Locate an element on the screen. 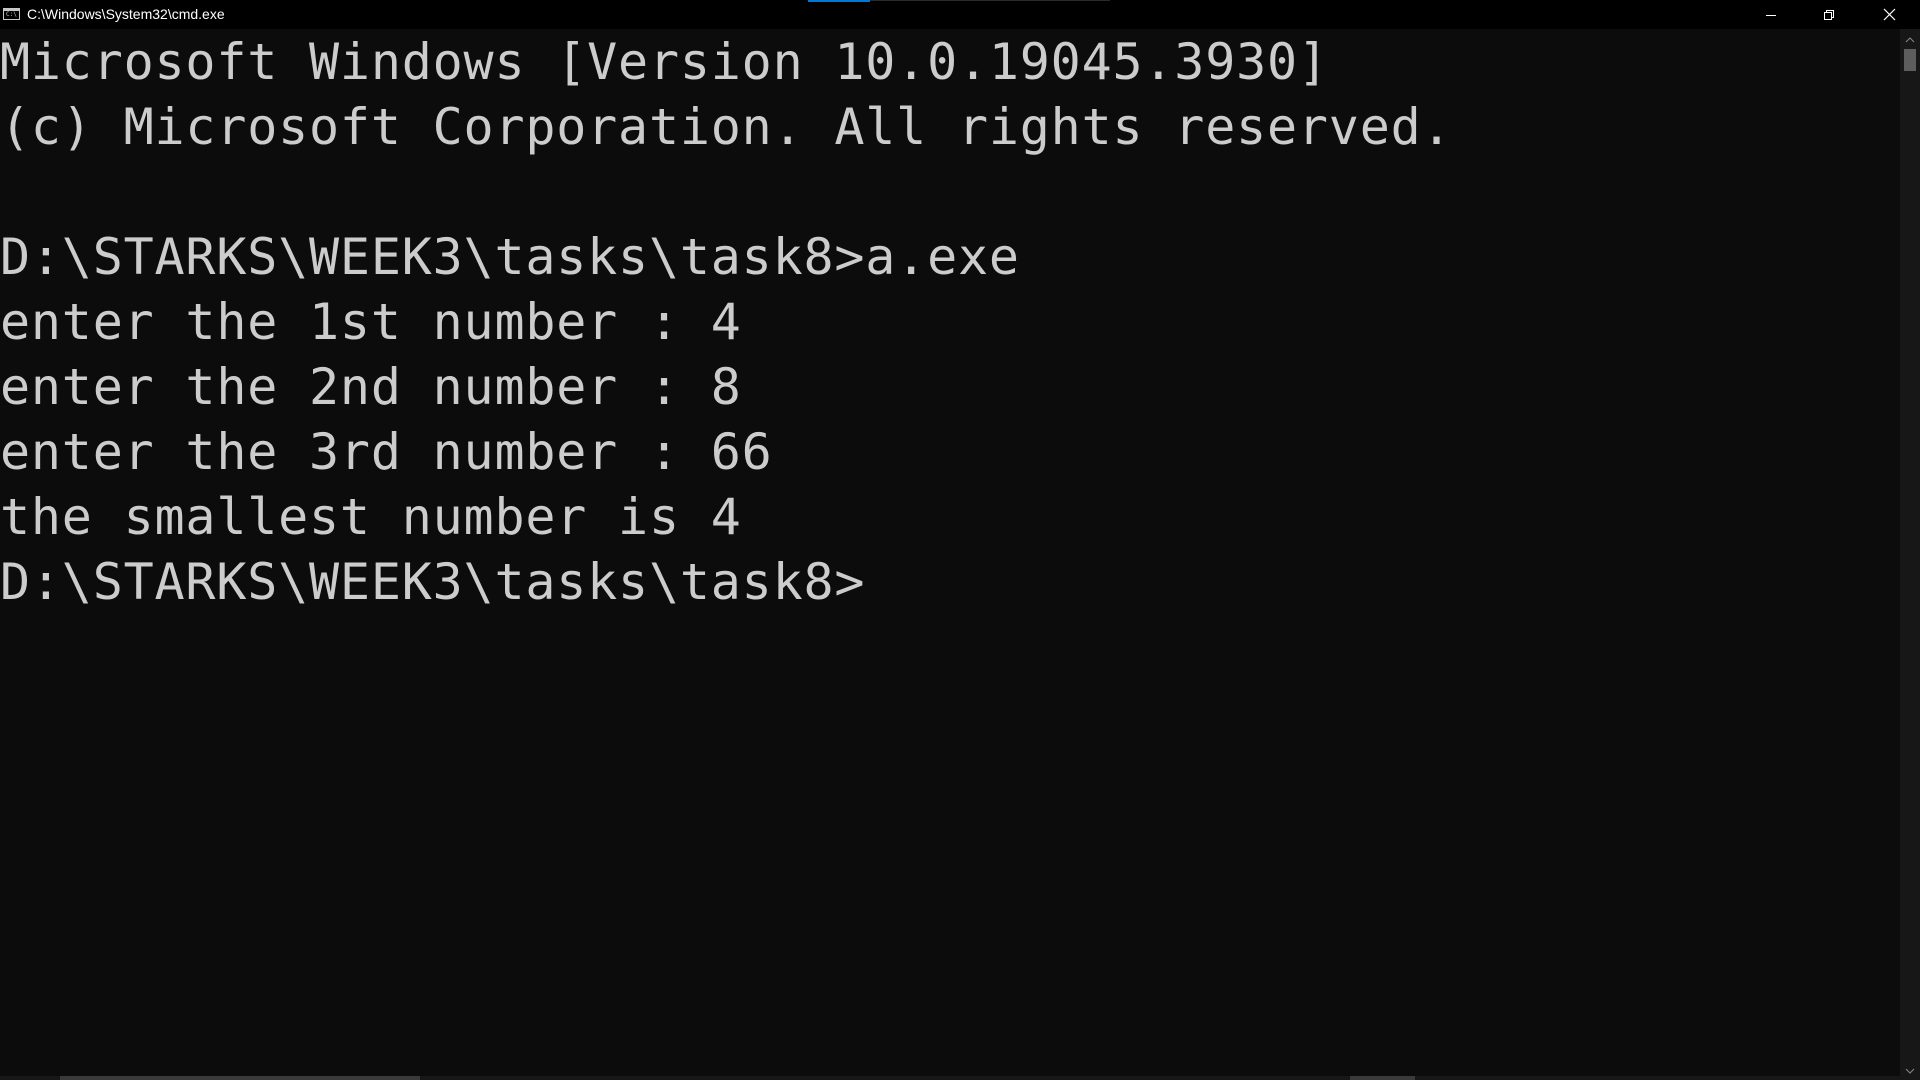 The image size is (1920, 1080). console-line: the smallest number is 4 is located at coordinates (371, 517).